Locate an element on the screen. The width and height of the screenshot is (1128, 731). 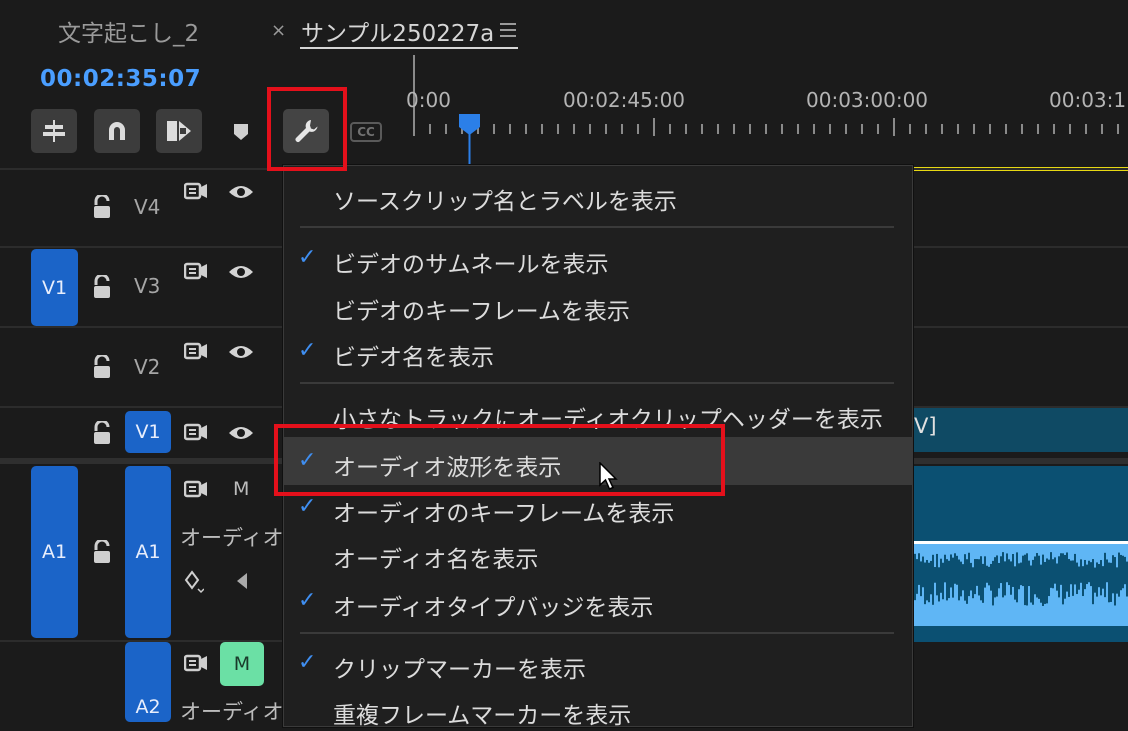
ruler-time-3: 00:03:1 is located at coordinates (1088, 100).